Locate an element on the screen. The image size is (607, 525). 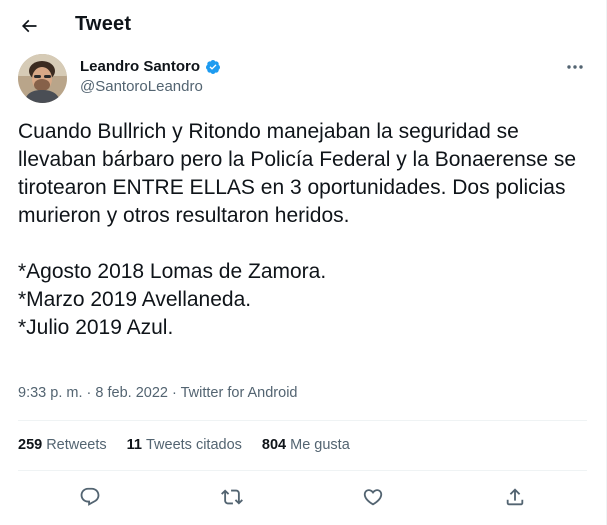
likes-count: 804 is located at coordinates (274, 445).